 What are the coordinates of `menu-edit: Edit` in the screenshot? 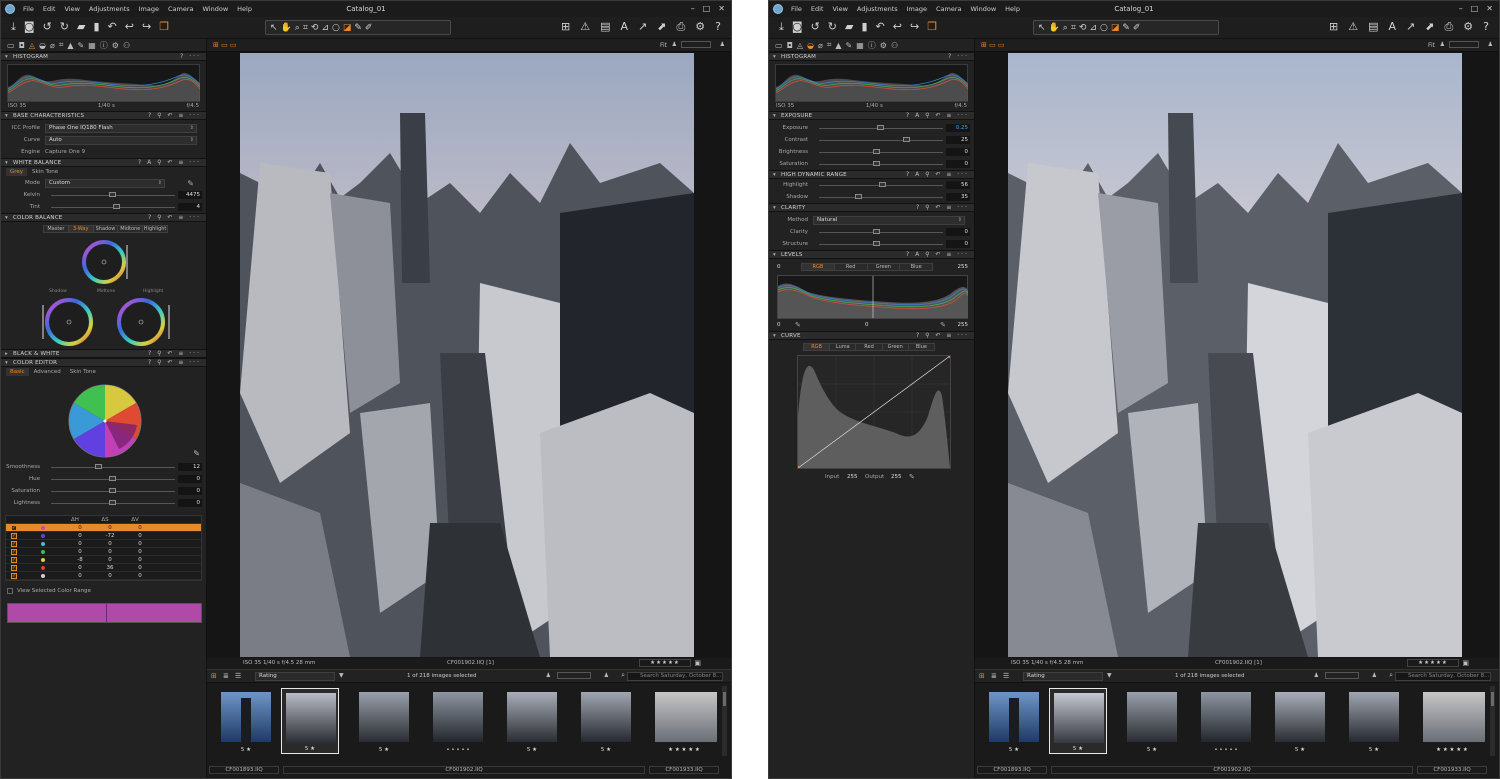 It's located at (49, 9).